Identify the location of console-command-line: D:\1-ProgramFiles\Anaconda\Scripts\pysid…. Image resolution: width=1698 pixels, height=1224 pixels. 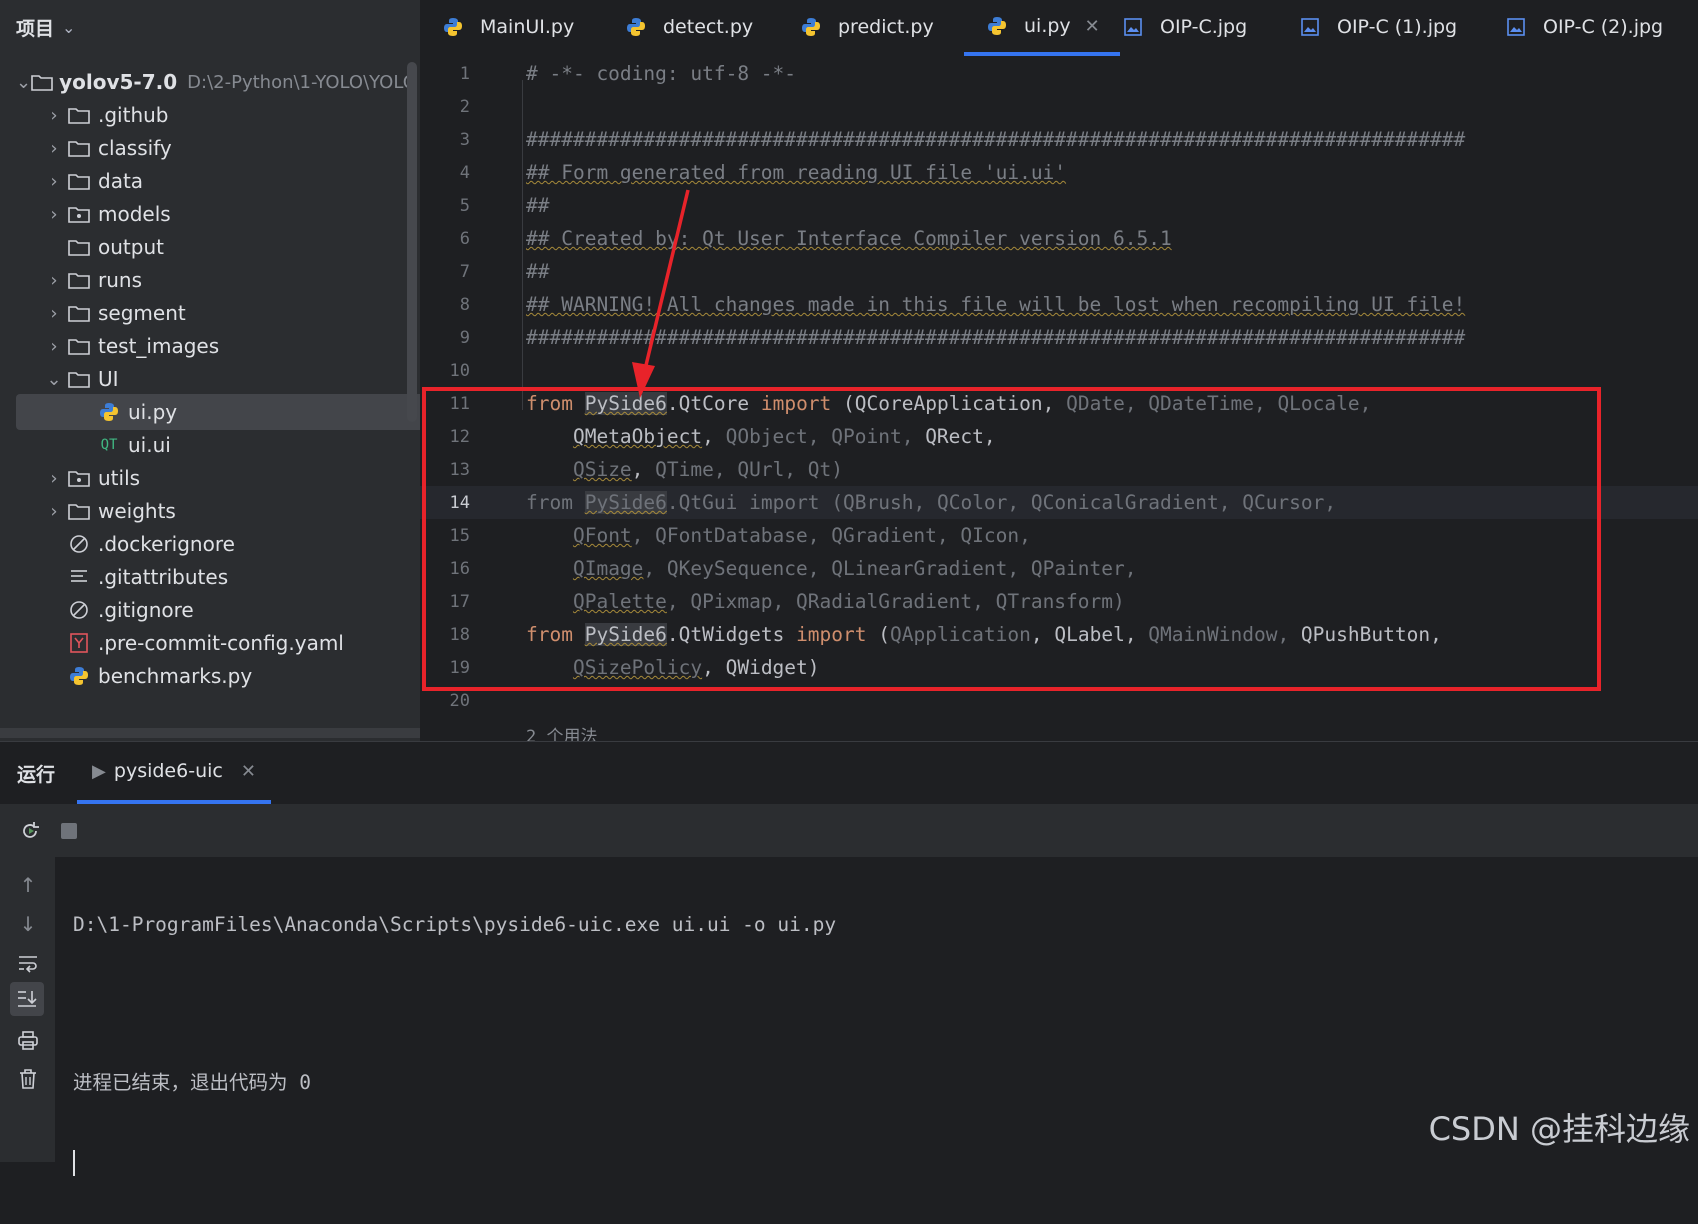
(455, 924).